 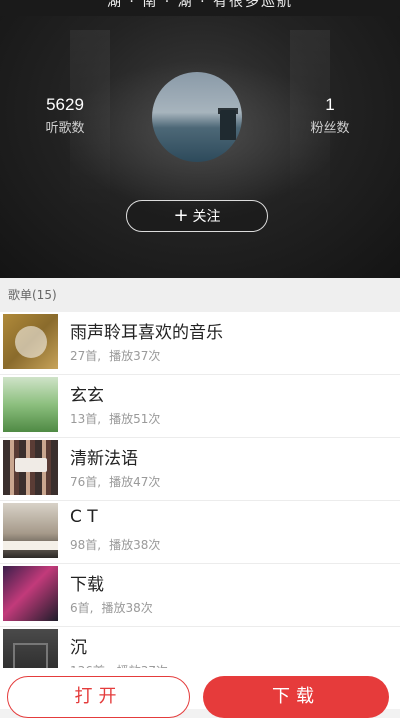 What do you see at coordinates (330, 104) in the screenshot?
I see `fans-count: 1` at bounding box center [330, 104].